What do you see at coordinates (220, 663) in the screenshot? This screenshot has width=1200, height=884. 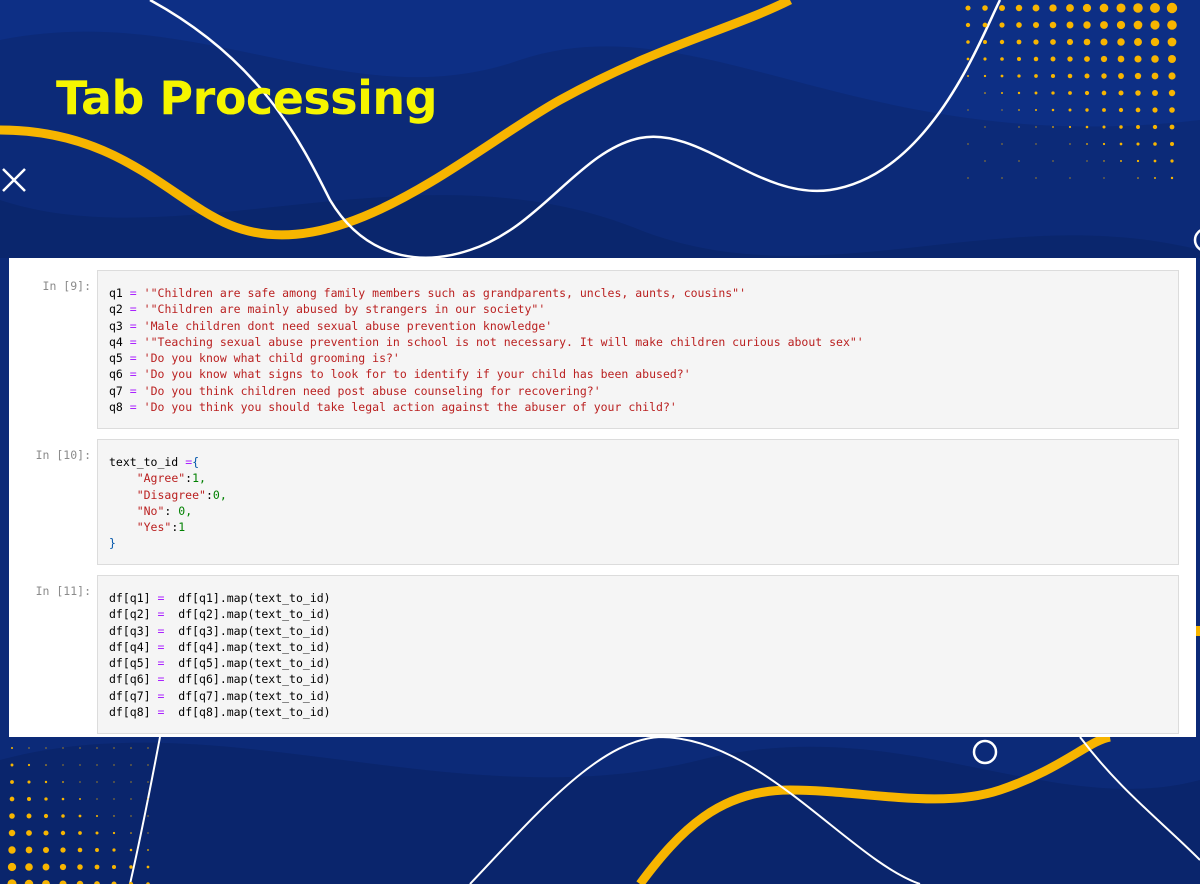 I see `code-line: df[q5] = df[q5].map(text_to_id)` at bounding box center [220, 663].